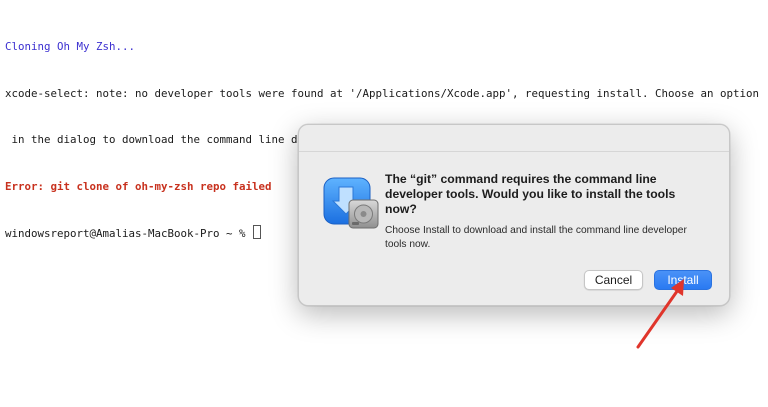  I want to click on terminal-cursor, so click(257, 232).